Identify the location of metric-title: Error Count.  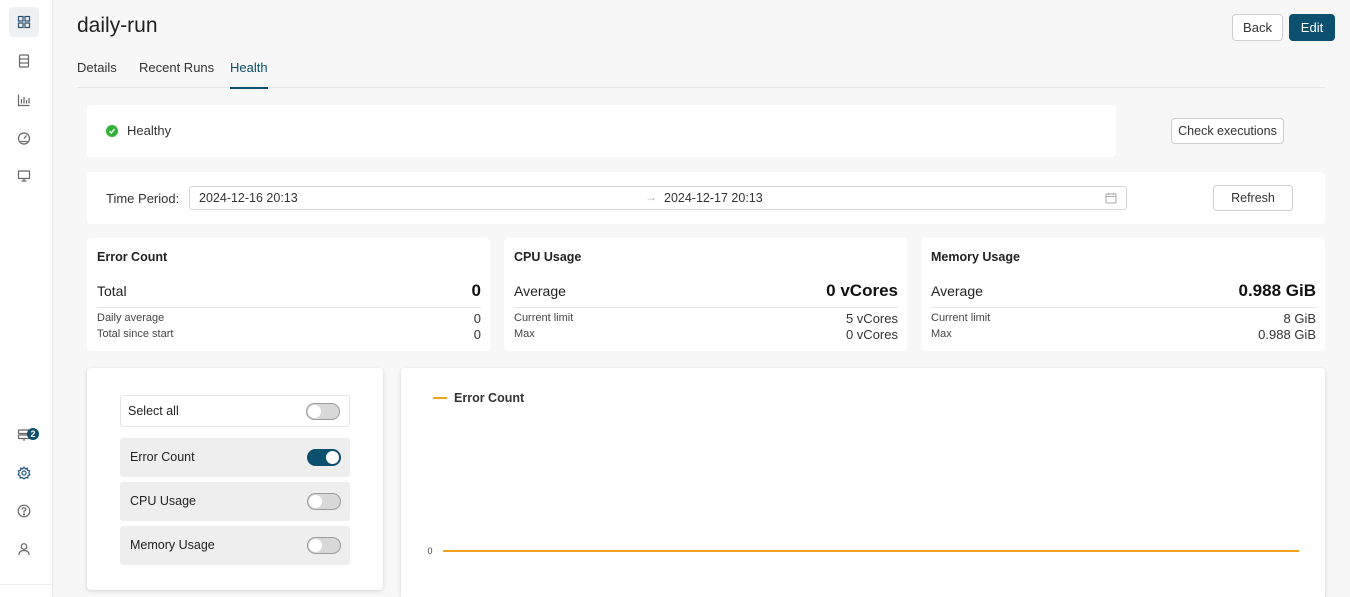
(132, 257).